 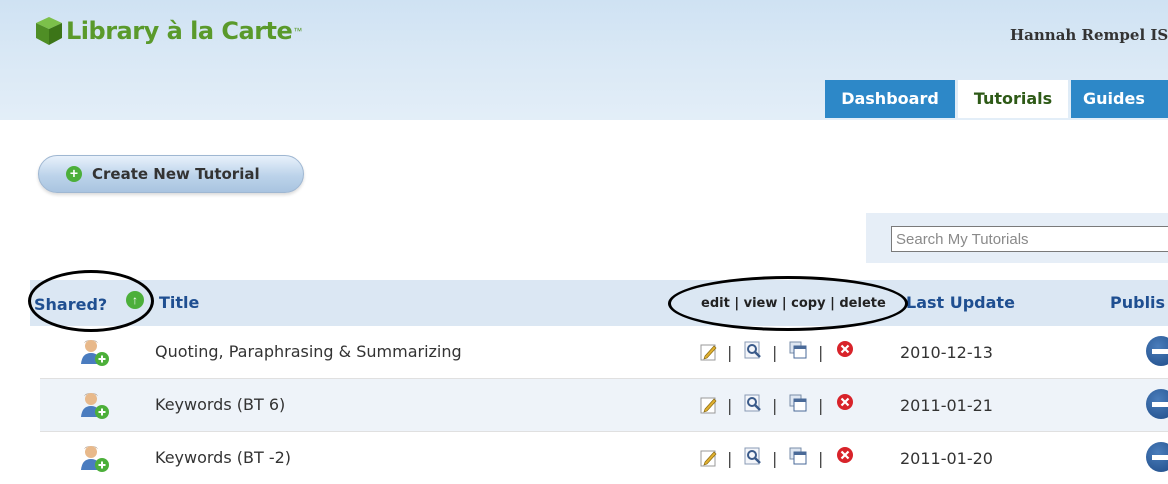 What do you see at coordinates (1029, 239) in the screenshot?
I see `search-input` at bounding box center [1029, 239].